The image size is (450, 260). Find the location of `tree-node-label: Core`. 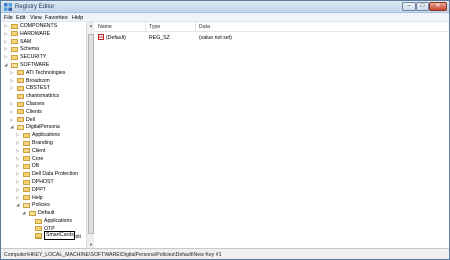

tree-node-label: Core is located at coordinates (38, 158).